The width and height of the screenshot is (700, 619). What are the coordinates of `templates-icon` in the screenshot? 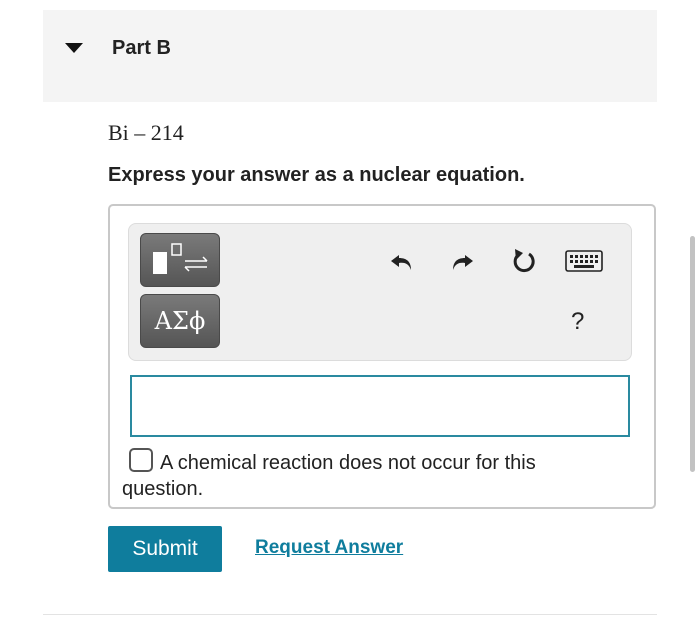 It's located at (180, 258).